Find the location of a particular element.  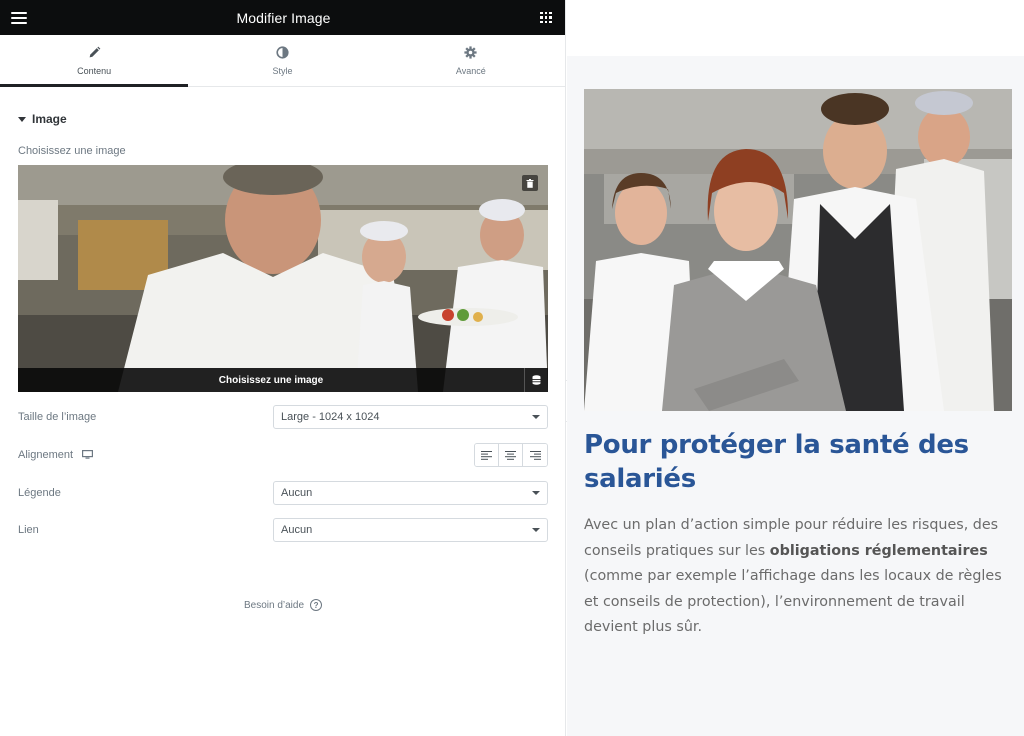

panel-title: Modifier Image is located at coordinates (283, 17).